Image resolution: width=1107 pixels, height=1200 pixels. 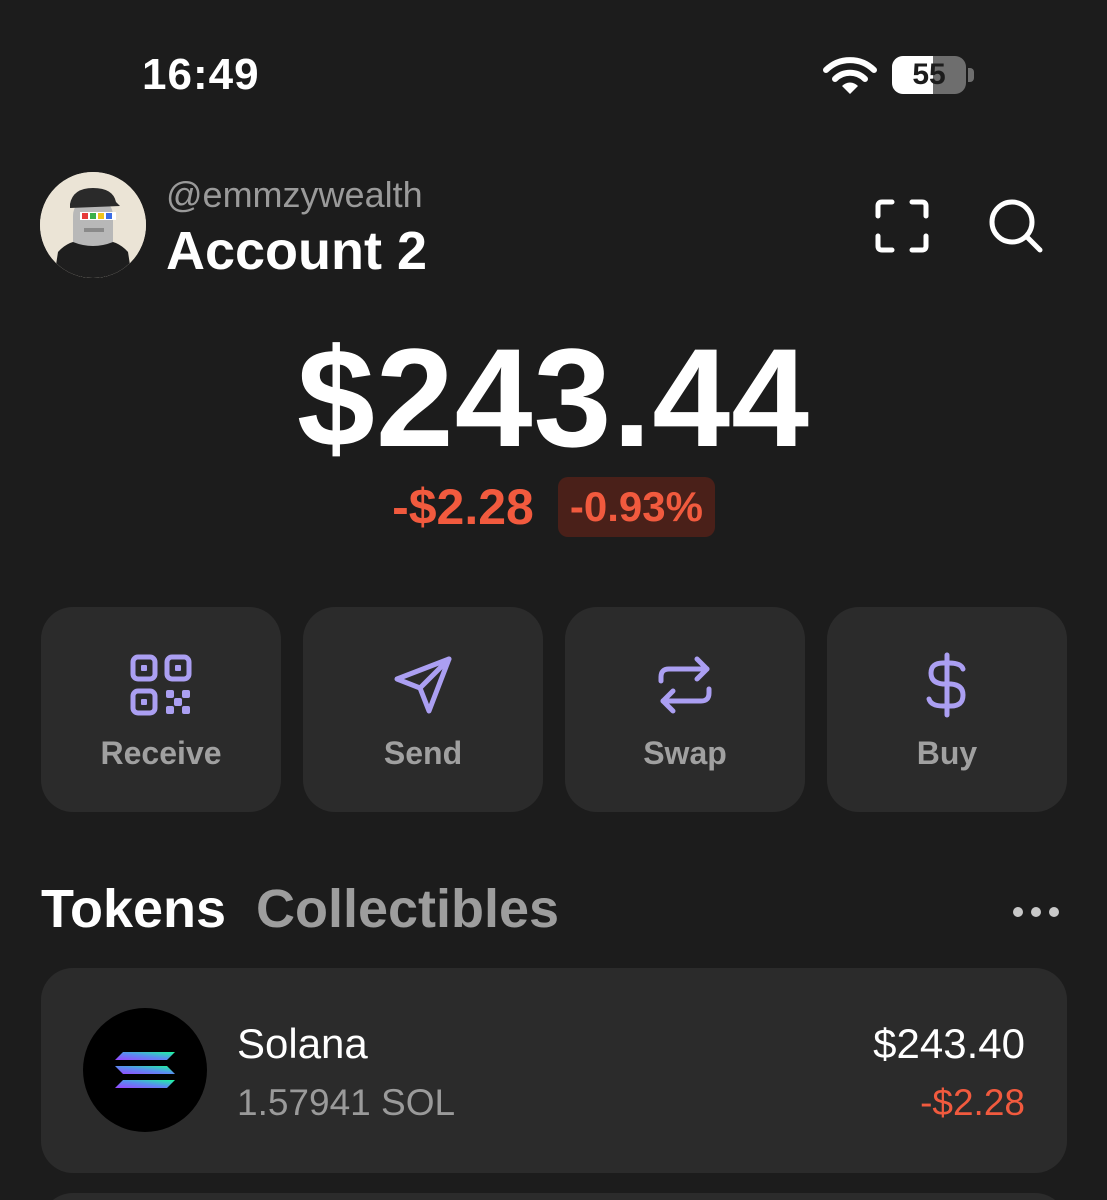 I want to click on token-row-next, so click(x=554, y=1196).